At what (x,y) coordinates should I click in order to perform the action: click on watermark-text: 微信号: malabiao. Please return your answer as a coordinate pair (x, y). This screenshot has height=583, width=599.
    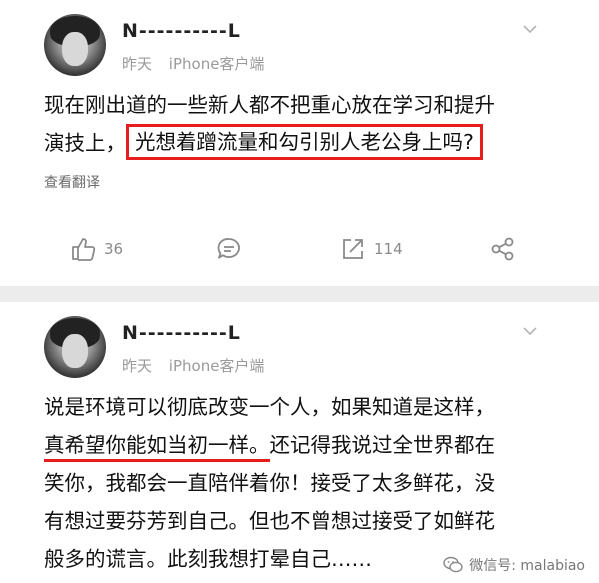
    Looking at the image, I should click on (527, 566).